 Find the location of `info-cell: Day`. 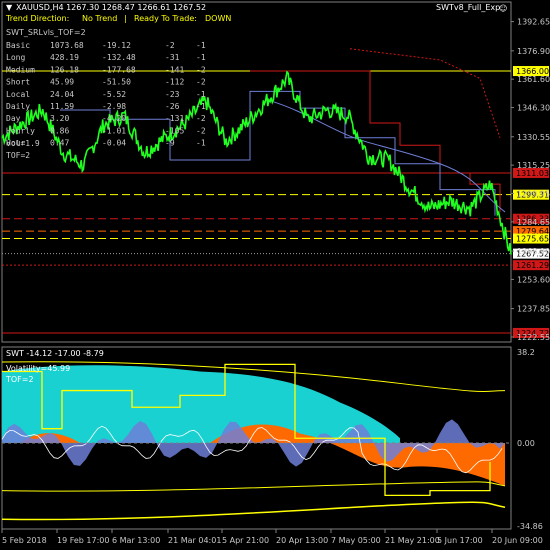

info-cell: Day is located at coordinates (13, 118).